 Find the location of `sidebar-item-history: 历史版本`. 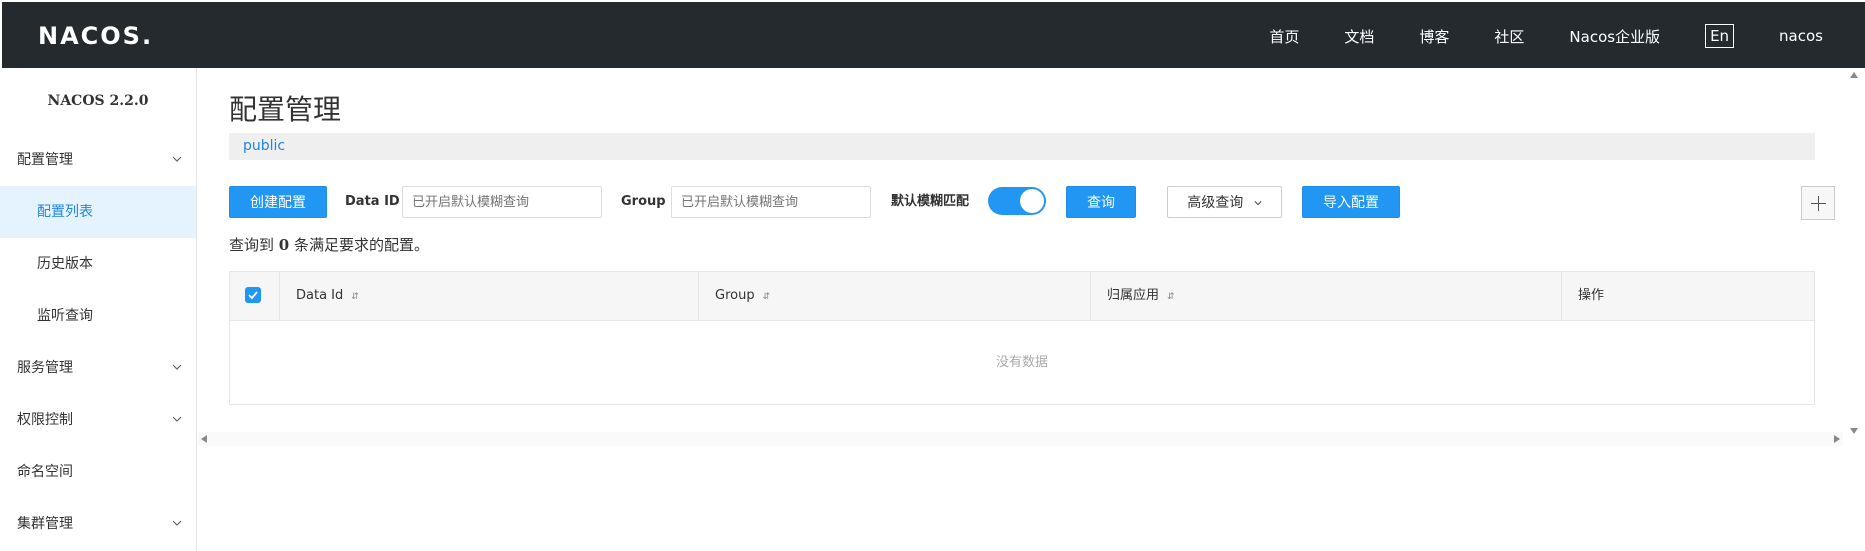

sidebar-item-history: 历史版本 is located at coordinates (98, 264).